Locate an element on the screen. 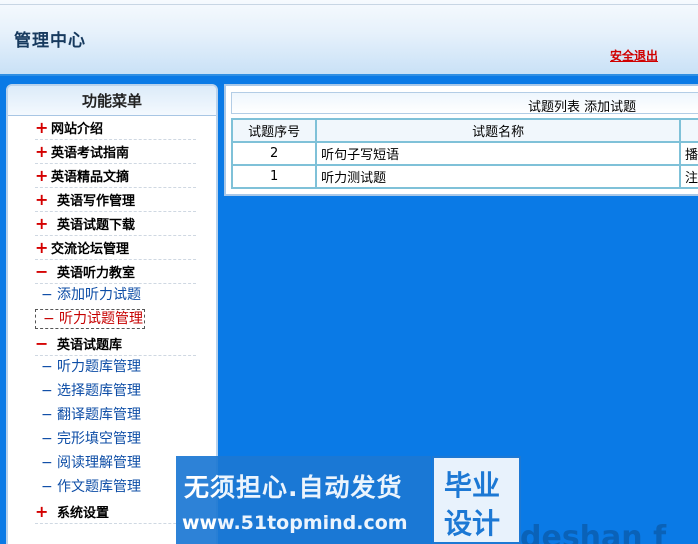 Image resolution: width=698 pixels, height=544 pixels. column-header-id: 试题序号 is located at coordinates (274, 130).